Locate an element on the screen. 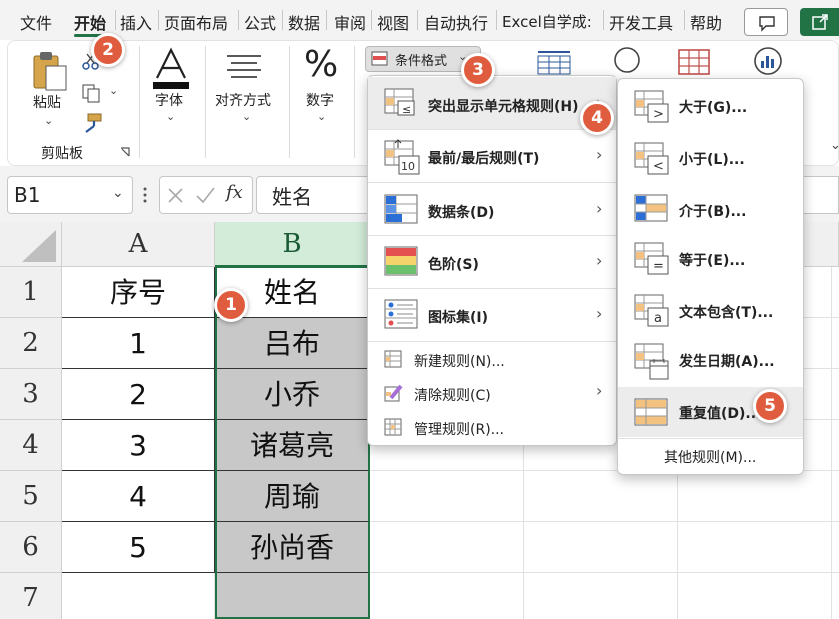 The height and width of the screenshot is (619, 839). paste-label: 粘贴 is located at coordinates (47, 102).